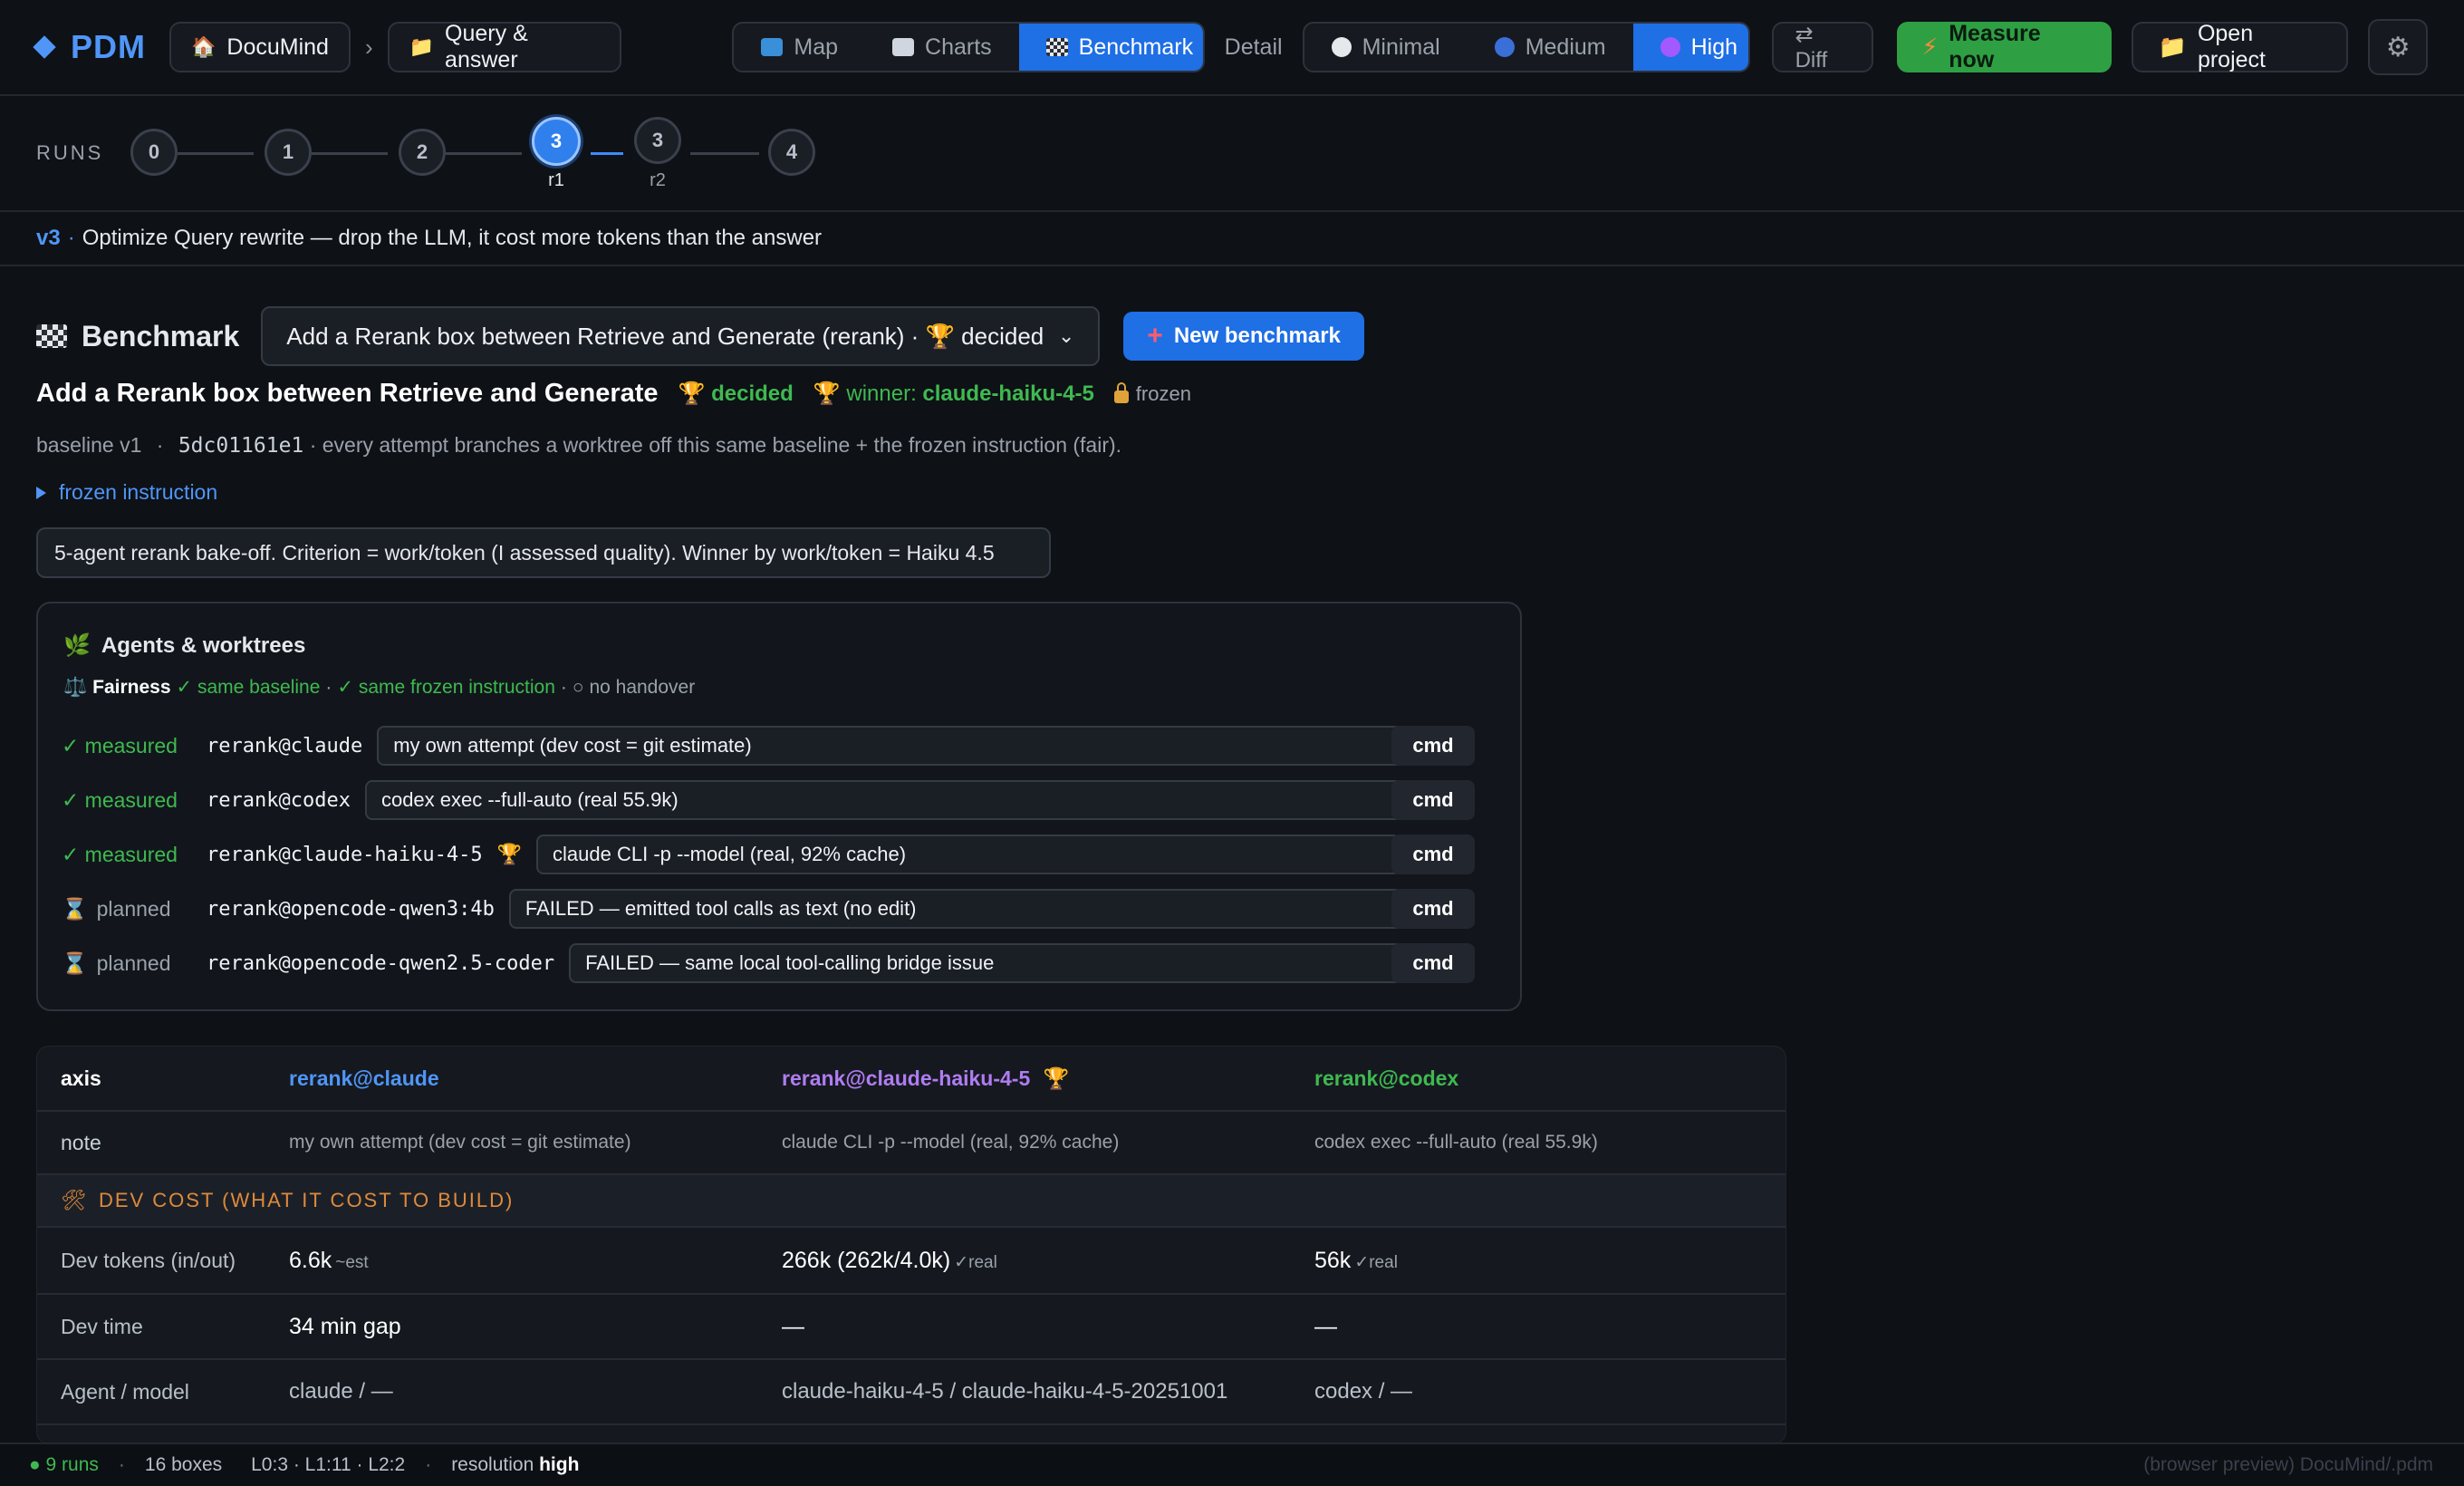 This screenshot has width=2464, height=1486. I want to click on measure-label: Measure now, so click(1995, 47).